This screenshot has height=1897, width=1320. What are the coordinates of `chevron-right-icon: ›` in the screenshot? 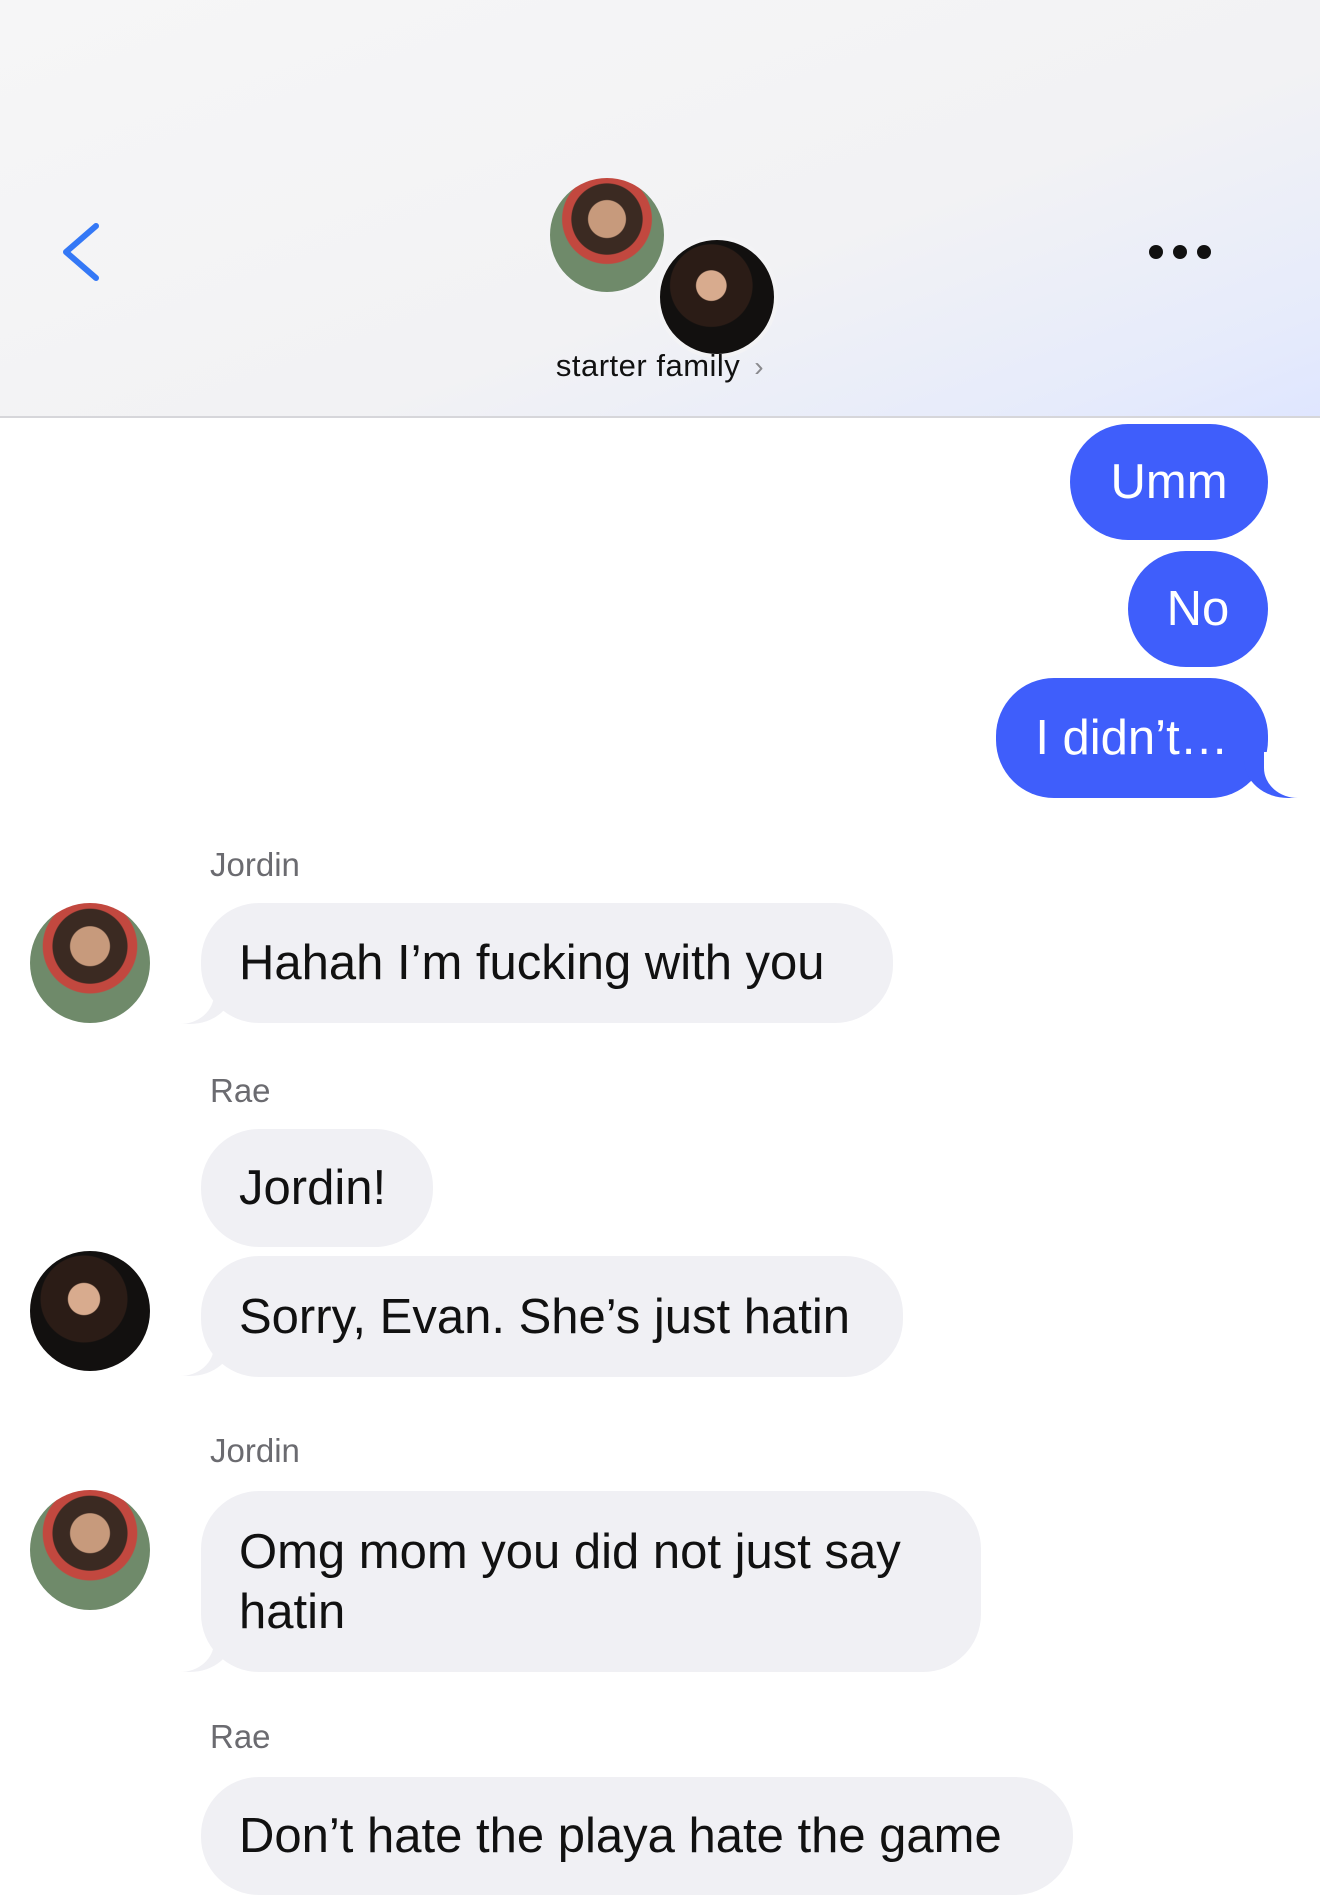 It's located at (759, 366).